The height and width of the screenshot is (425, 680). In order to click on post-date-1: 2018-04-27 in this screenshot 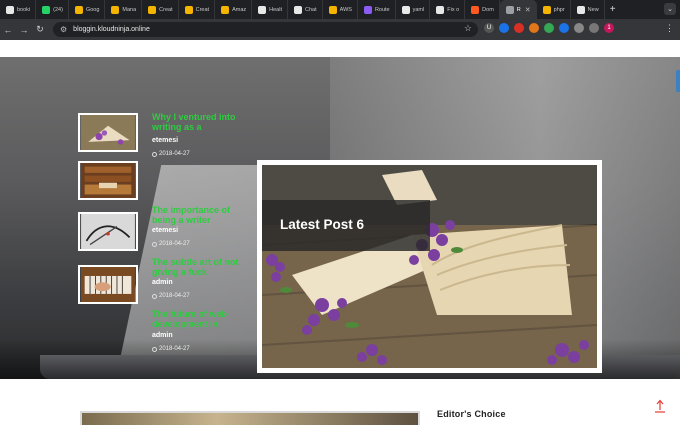, I will do `click(171, 154)`.